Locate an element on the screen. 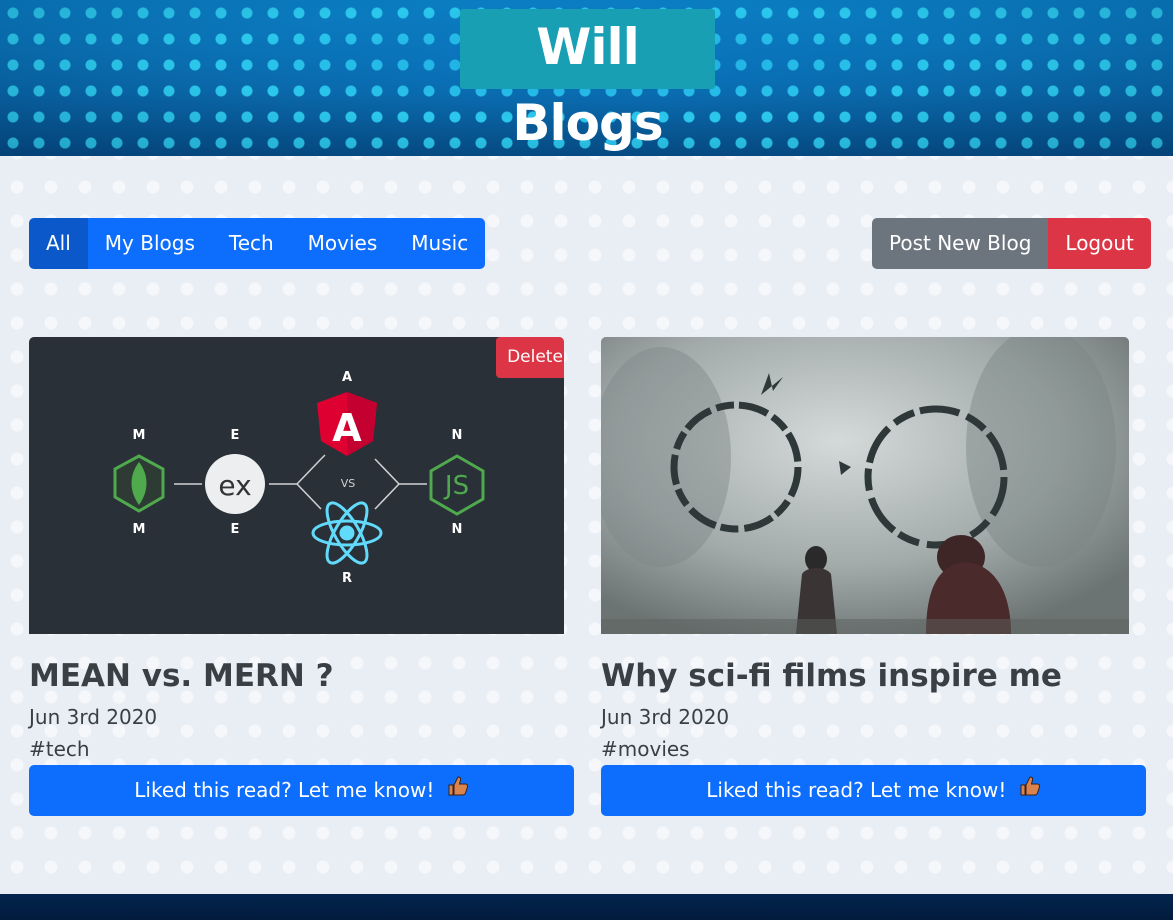  blog-tag: #tech is located at coordinates (301, 749).